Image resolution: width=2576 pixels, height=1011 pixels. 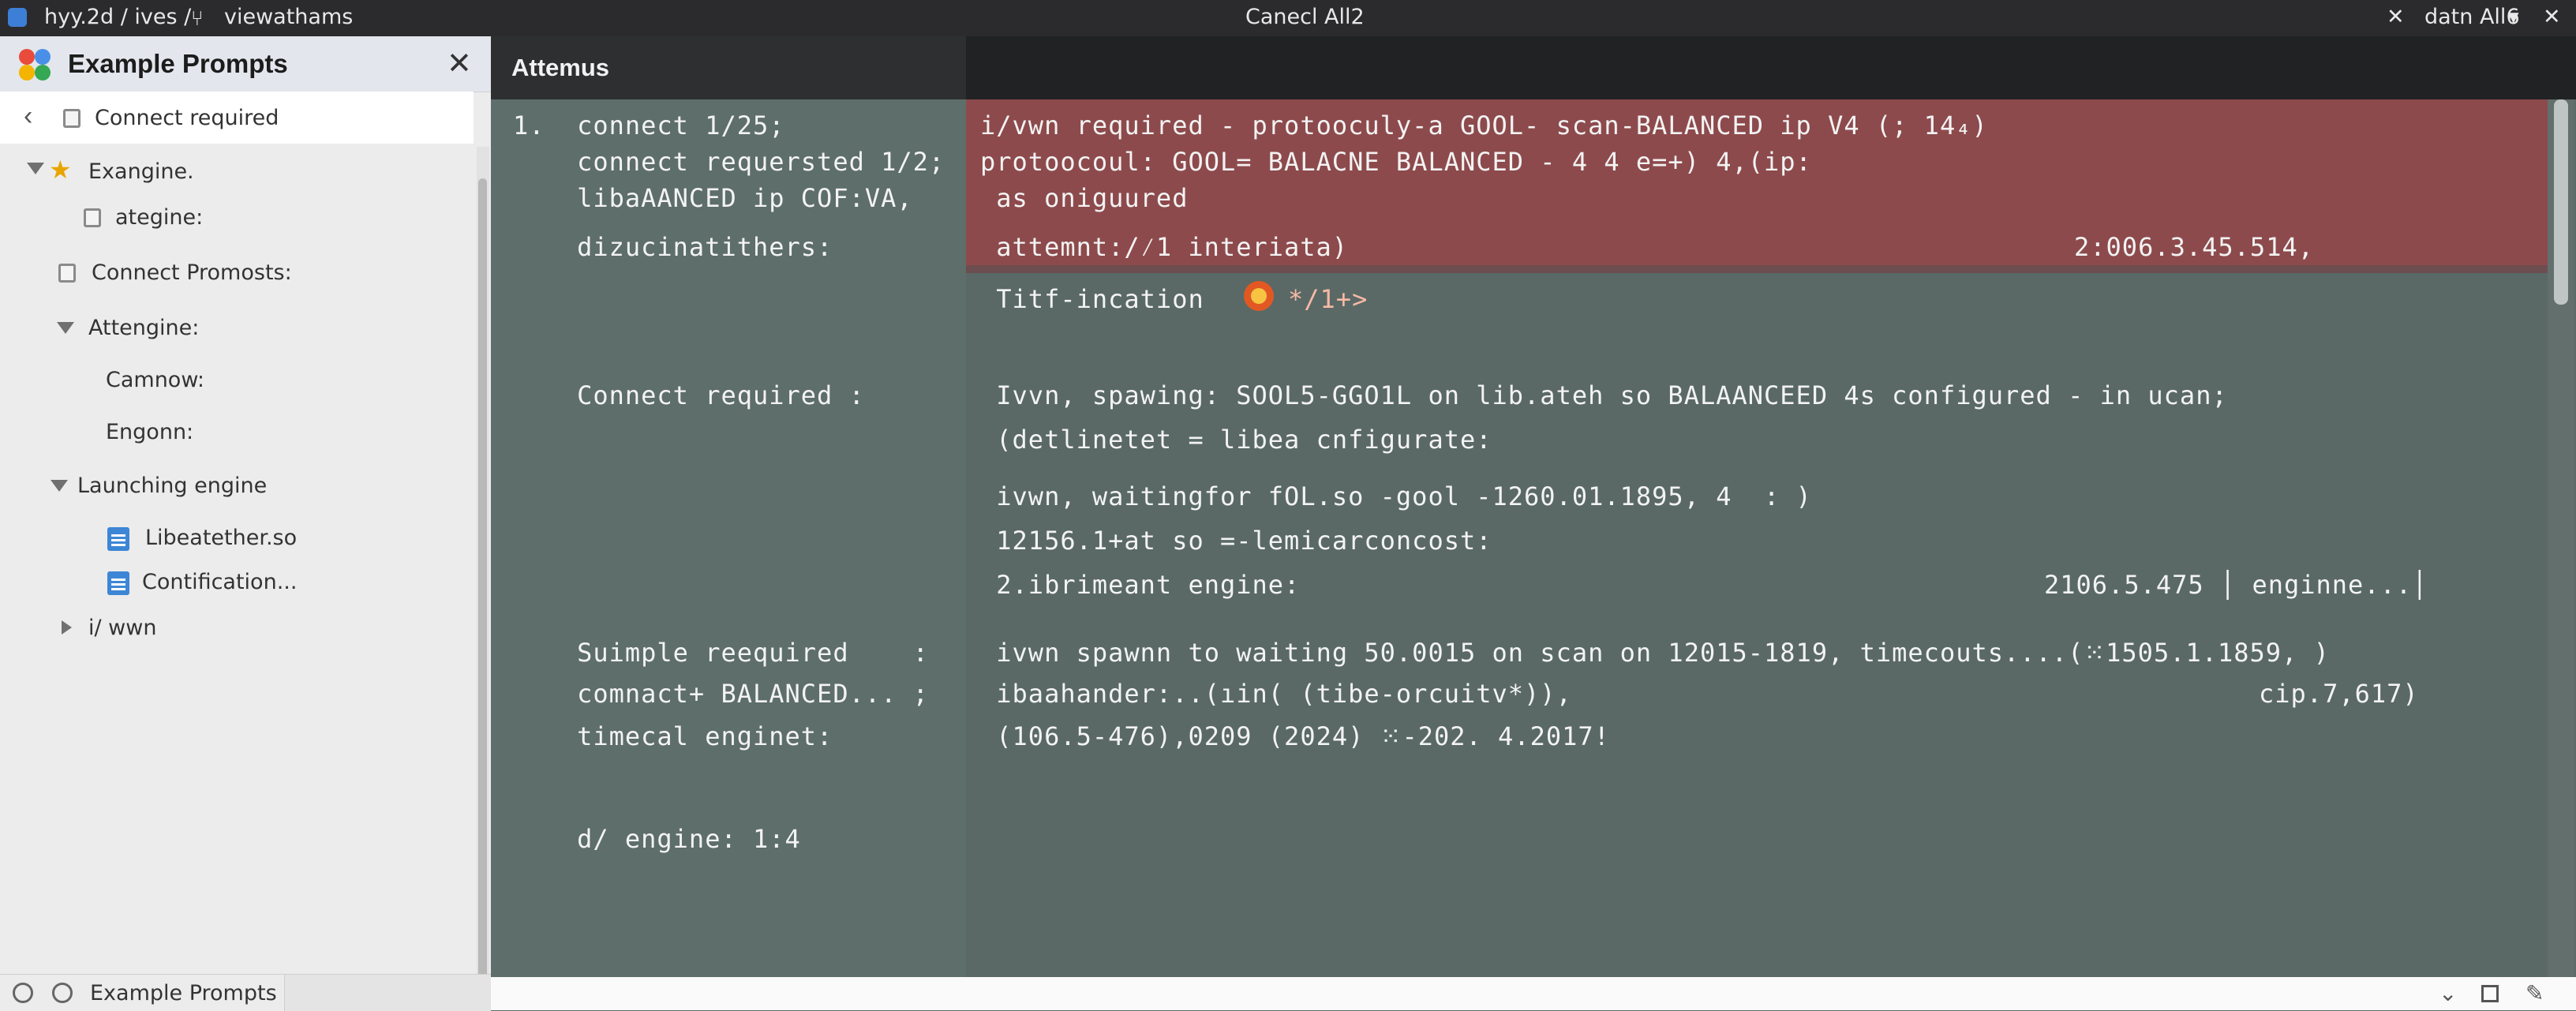 What do you see at coordinates (23, 993) in the screenshot?
I see `circle-icon` at bounding box center [23, 993].